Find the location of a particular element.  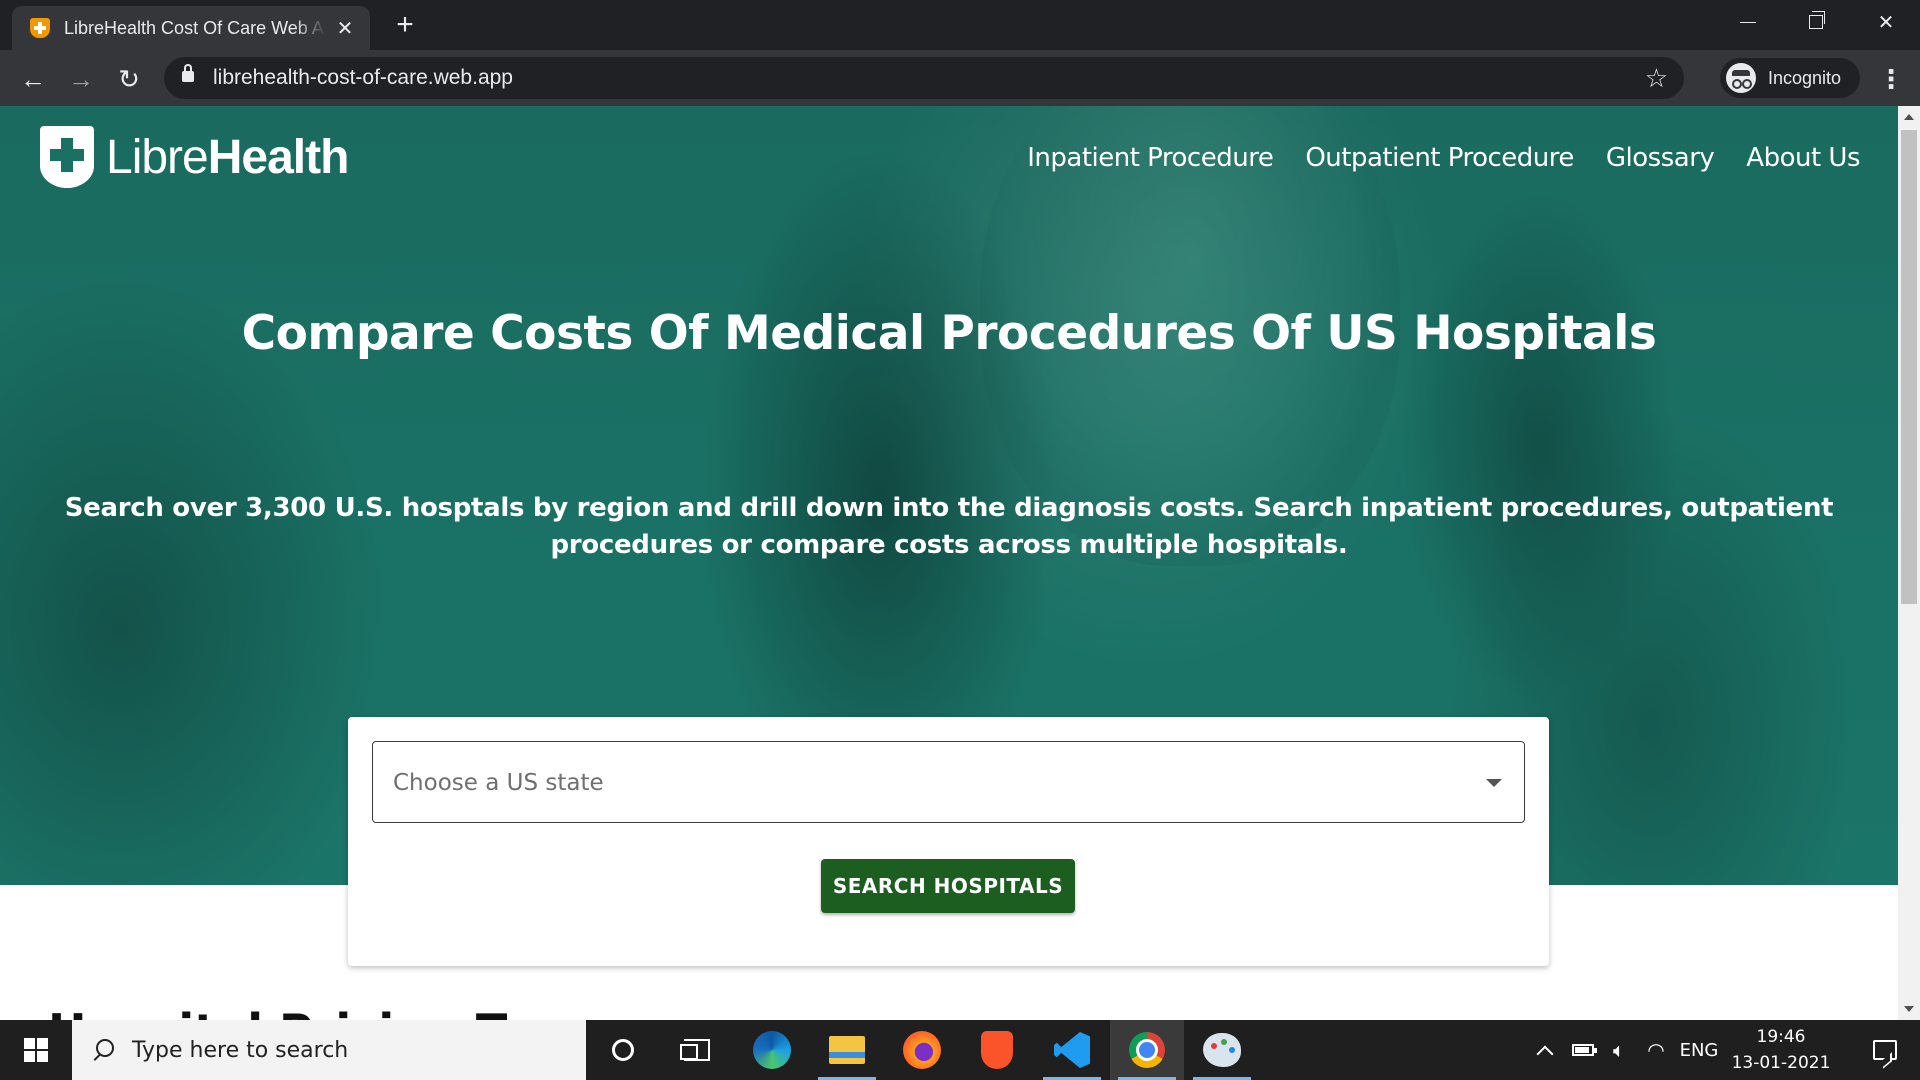

page-scrollbar is located at coordinates (1909, 563).